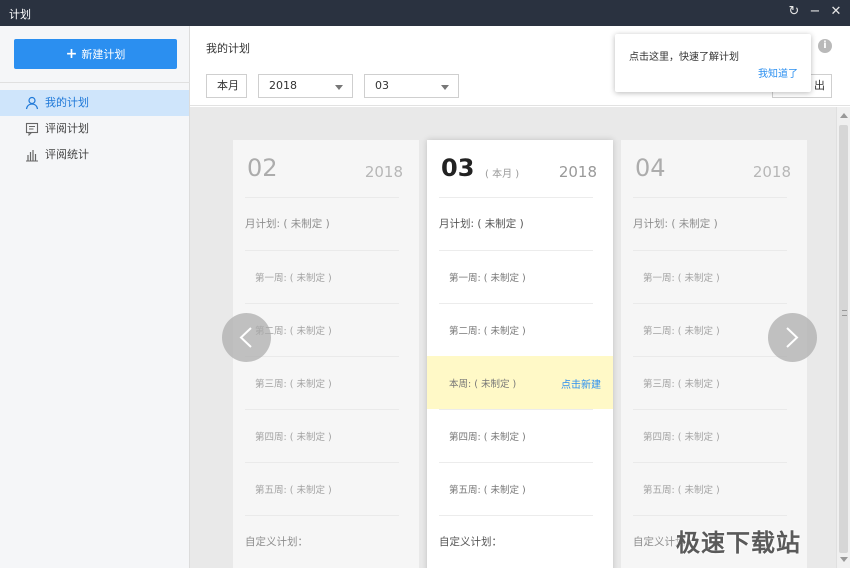  What do you see at coordinates (794, 12) in the screenshot?
I see `refresh-icon: ↻` at bounding box center [794, 12].